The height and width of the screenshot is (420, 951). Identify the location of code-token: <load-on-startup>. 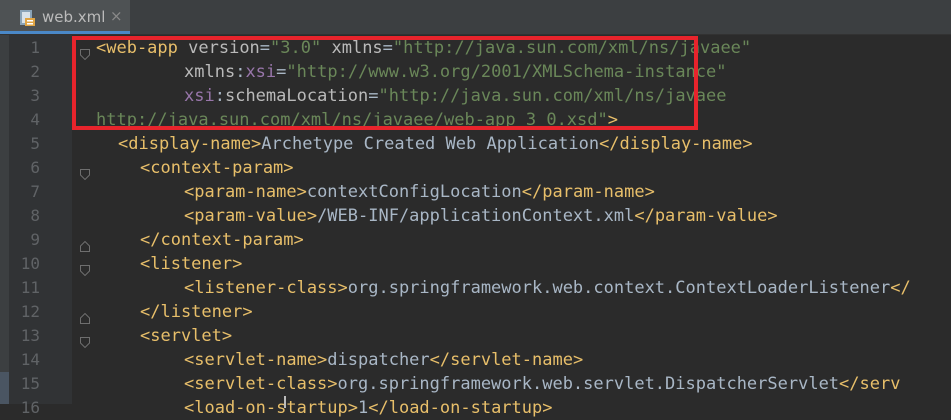
(271, 408).